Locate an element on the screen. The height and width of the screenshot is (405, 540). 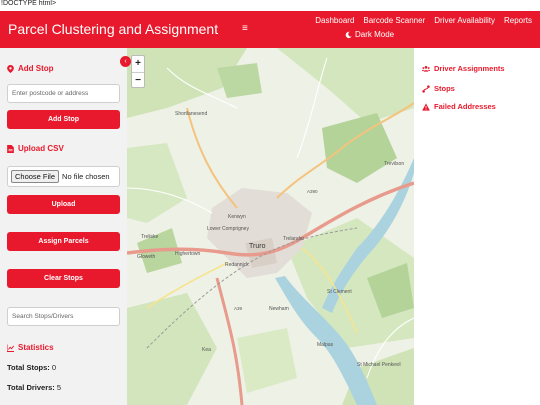
statistics-title: Statistics is located at coordinates (36, 347).